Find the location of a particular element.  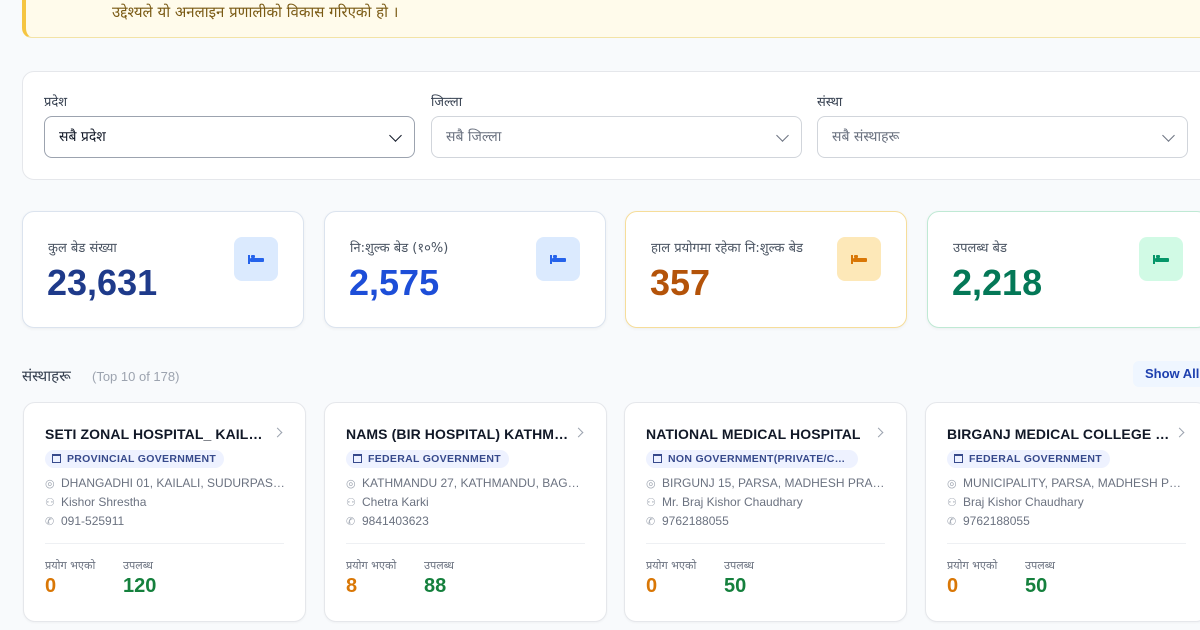

institutions-count: (Top 10 of 178) is located at coordinates (136, 376).